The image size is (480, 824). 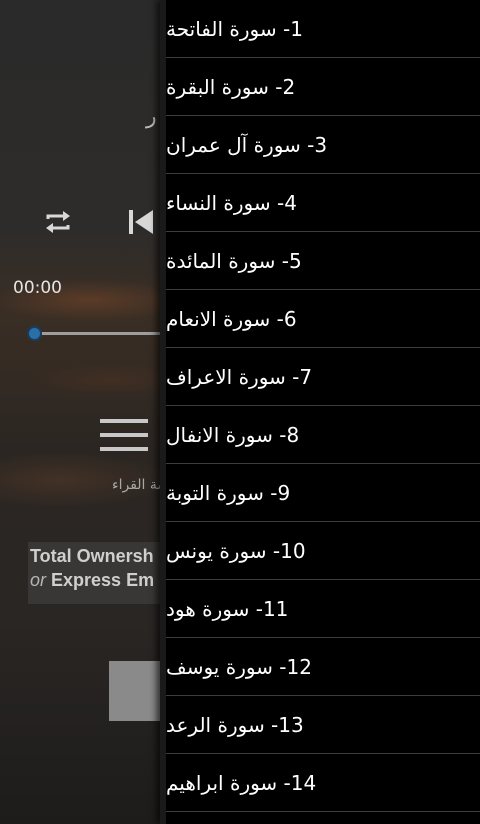 What do you see at coordinates (151, 116) in the screenshot?
I see `track-title: ر` at bounding box center [151, 116].